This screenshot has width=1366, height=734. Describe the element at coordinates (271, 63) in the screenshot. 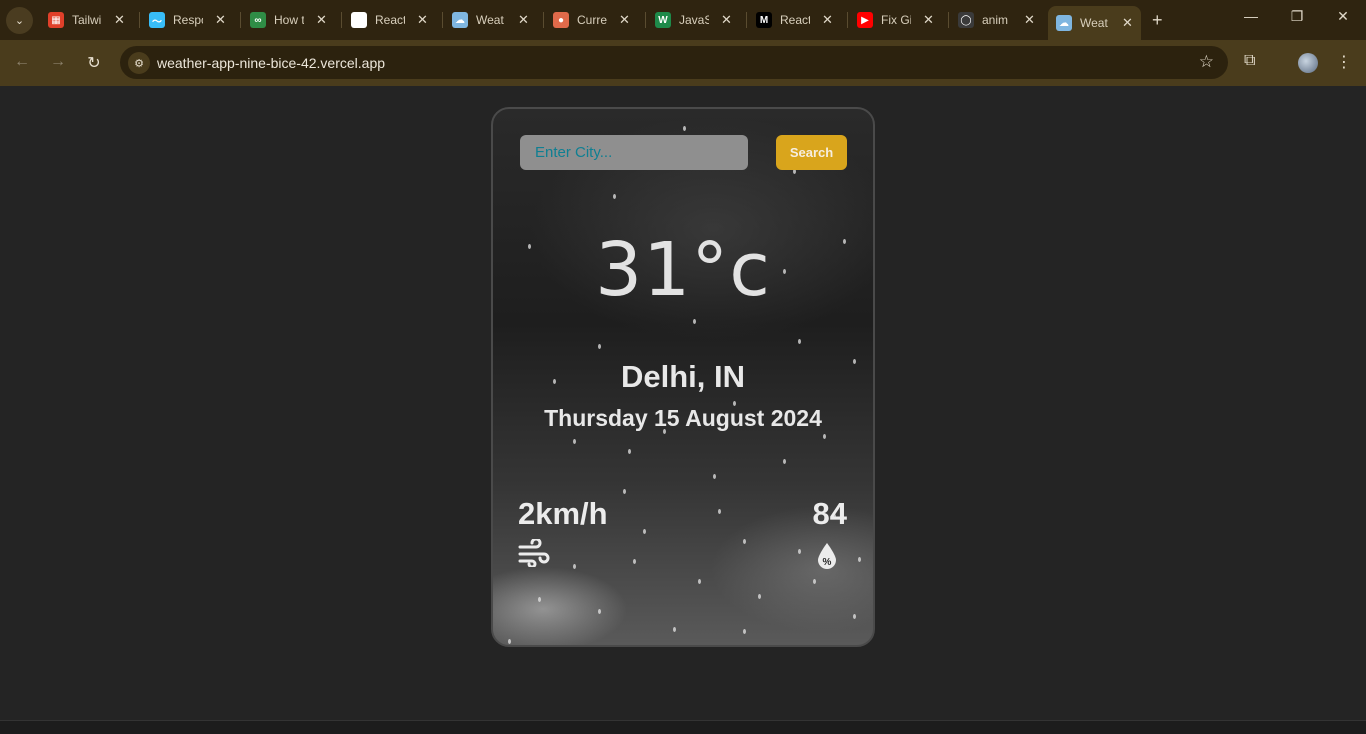

I see `url-text: weather-app-nine-bice-42.vercel.app` at that location.